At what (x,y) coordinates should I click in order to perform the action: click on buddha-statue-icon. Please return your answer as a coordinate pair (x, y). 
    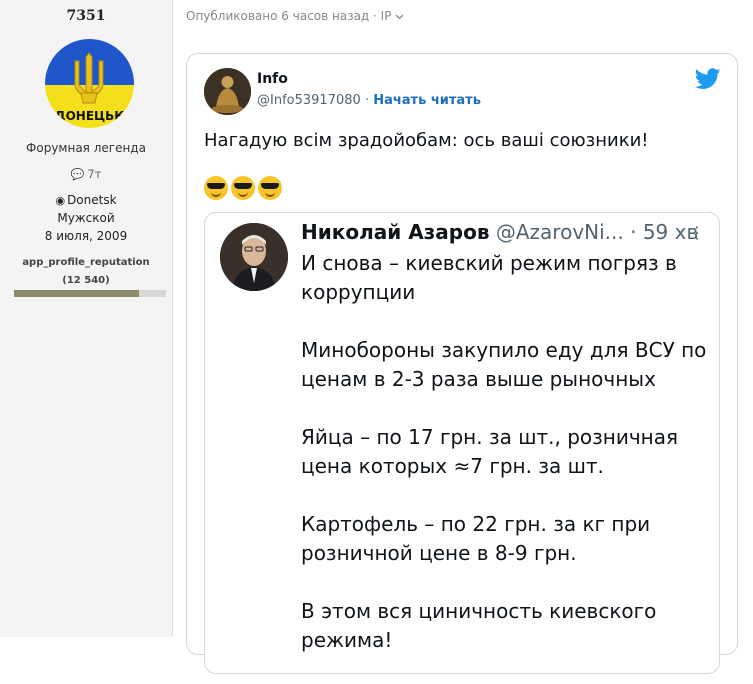
    Looking at the image, I should click on (227, 91).